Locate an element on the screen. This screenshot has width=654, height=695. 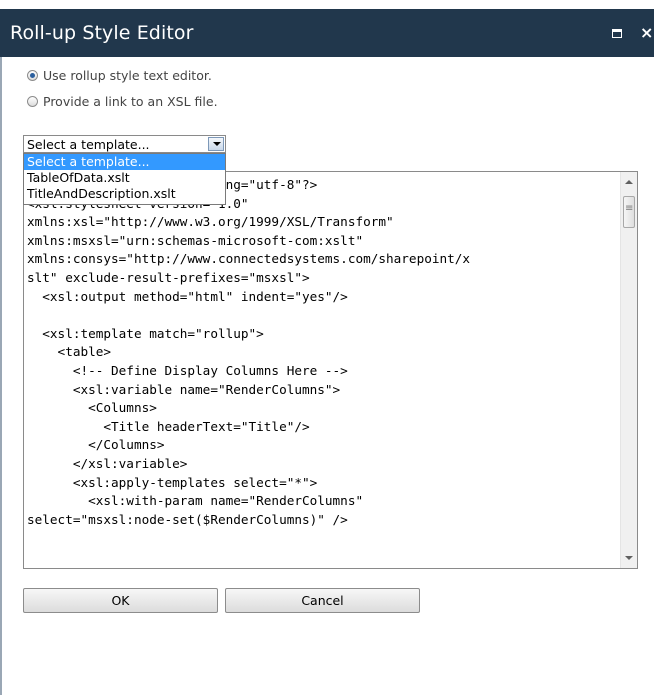
code-line: <xsl:variable name="RenderColumns"> is located at coordinates (184, 389).